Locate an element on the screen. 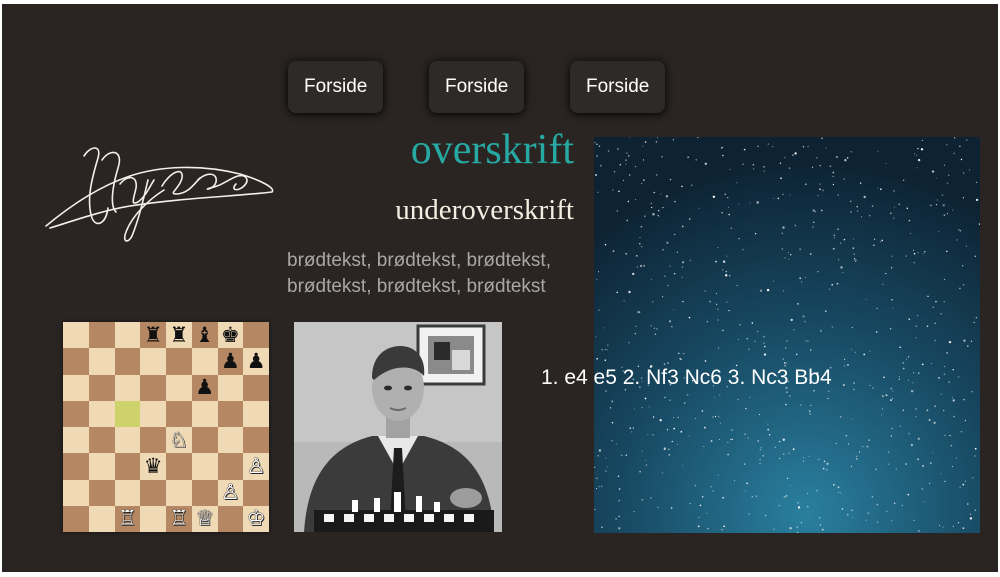  chess-piece-f6: ♟ is located at coordinates (204, 387).